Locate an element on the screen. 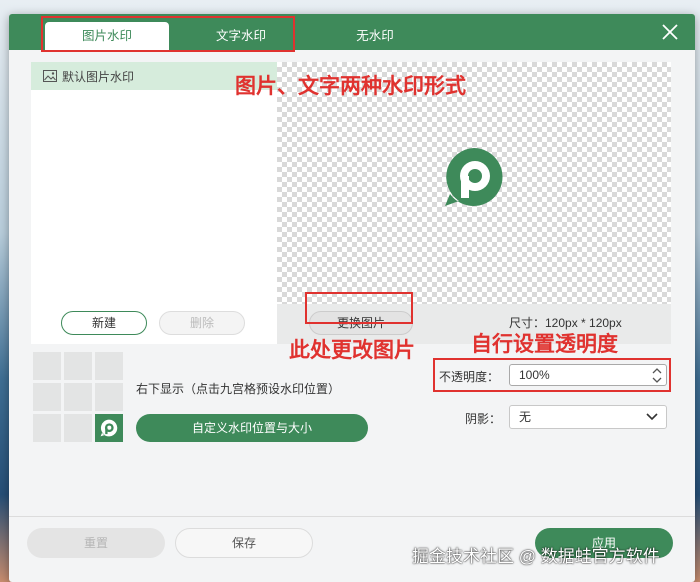 The width and height of the screenshot is (700, 582). grid-cell-top-left is located at coordinates (47, 366).